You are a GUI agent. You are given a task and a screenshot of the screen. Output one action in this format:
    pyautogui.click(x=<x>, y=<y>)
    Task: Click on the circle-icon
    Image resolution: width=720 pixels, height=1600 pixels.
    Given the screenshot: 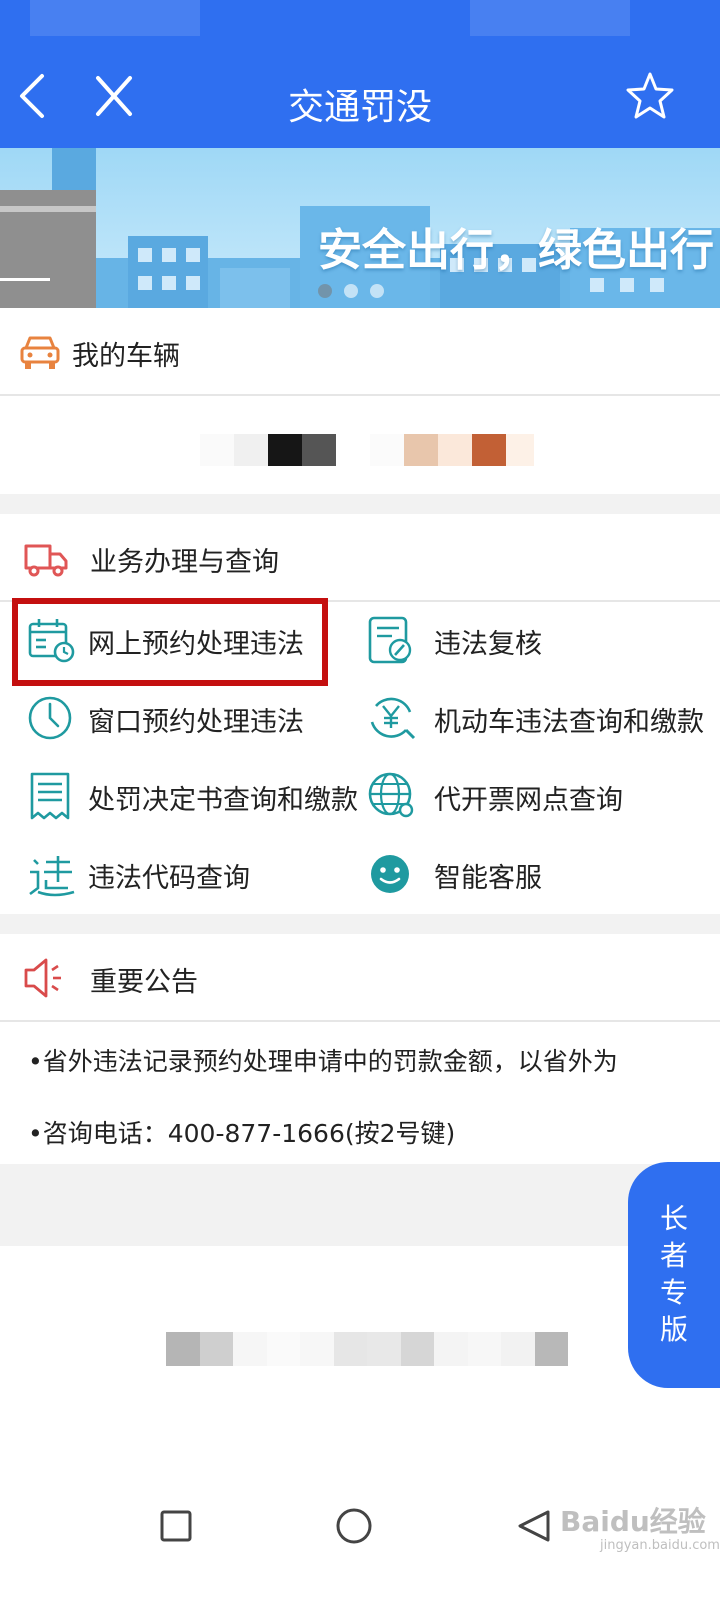 What is the action you would take?
    pyautogui.click(x=354, y=1526)
    